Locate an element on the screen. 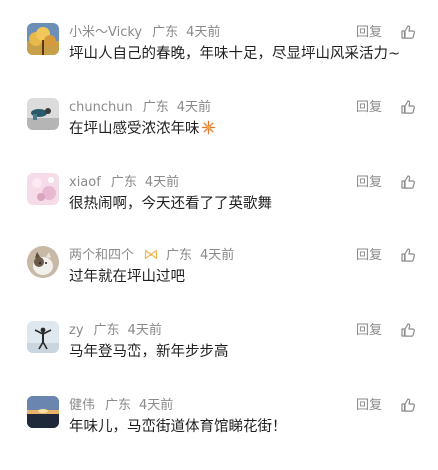  comment-text: 在坪山感受浓浓年味 is located at coordinates (249, 129).